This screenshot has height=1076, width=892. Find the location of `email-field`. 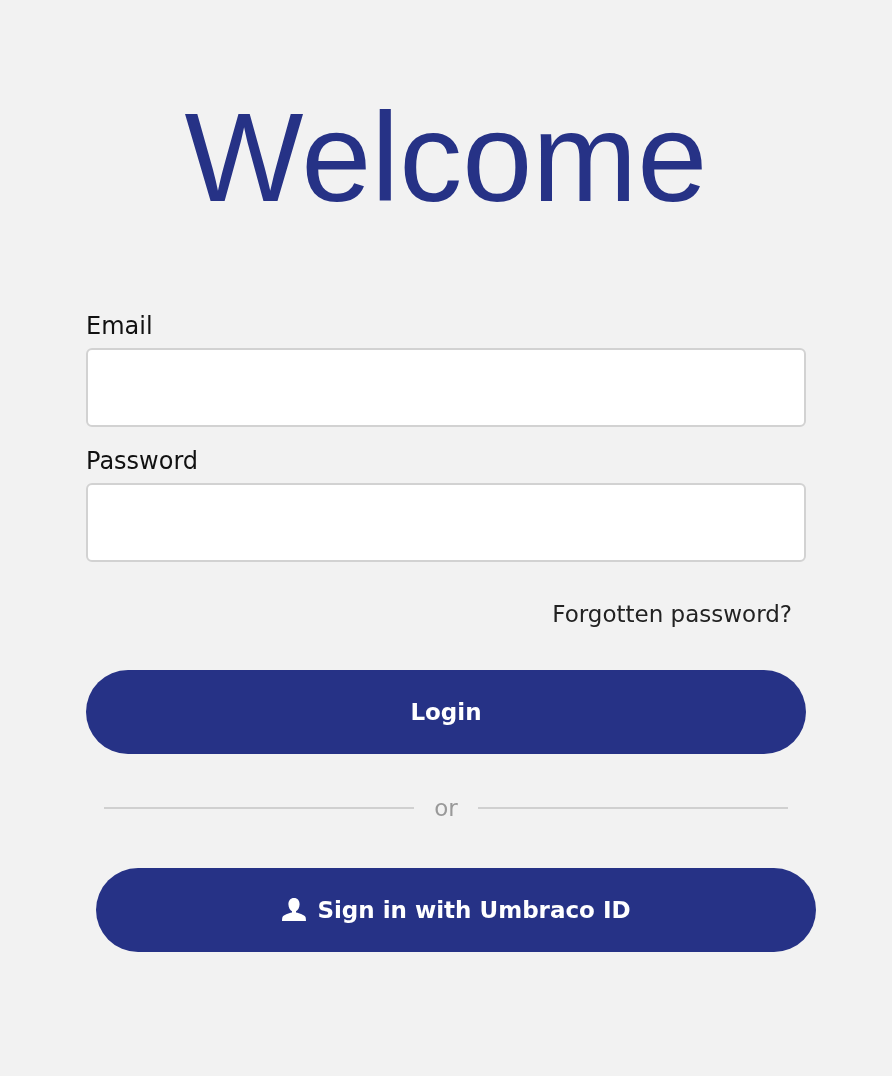

email-field is located at coordinates (446, 387).